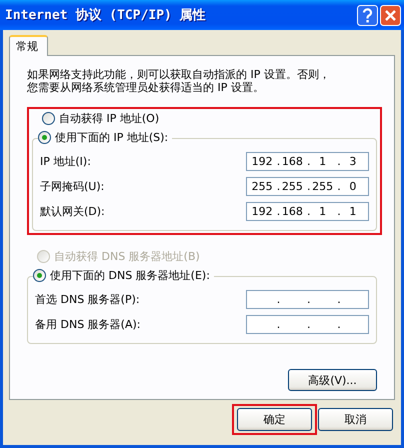 The width and height of the screenshot is (404, 448). Describe the element at coordinates (390, 15) in the screenshot. I see `close-icon` at that location.